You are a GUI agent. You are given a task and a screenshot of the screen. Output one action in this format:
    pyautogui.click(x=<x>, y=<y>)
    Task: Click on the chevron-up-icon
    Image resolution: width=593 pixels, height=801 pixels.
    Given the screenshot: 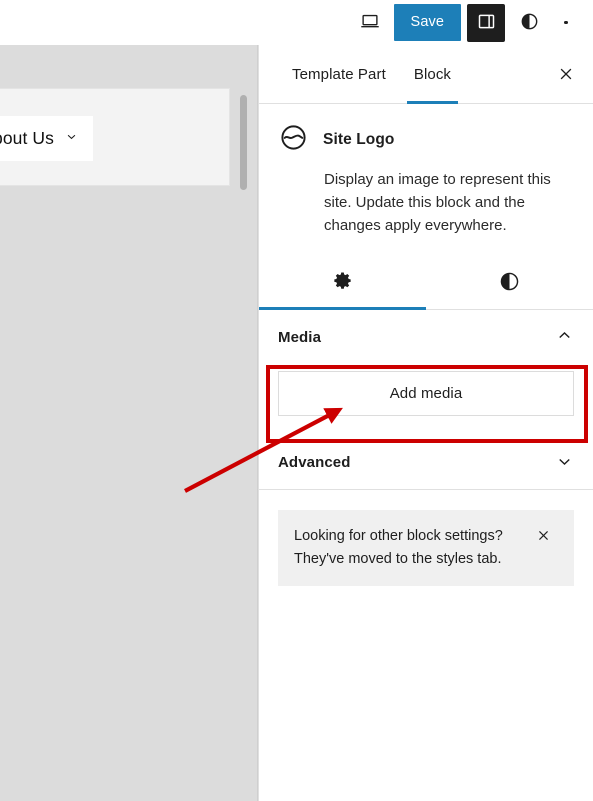 What is the action you would take?
    pyautogui.click(x=564, y=337)
    